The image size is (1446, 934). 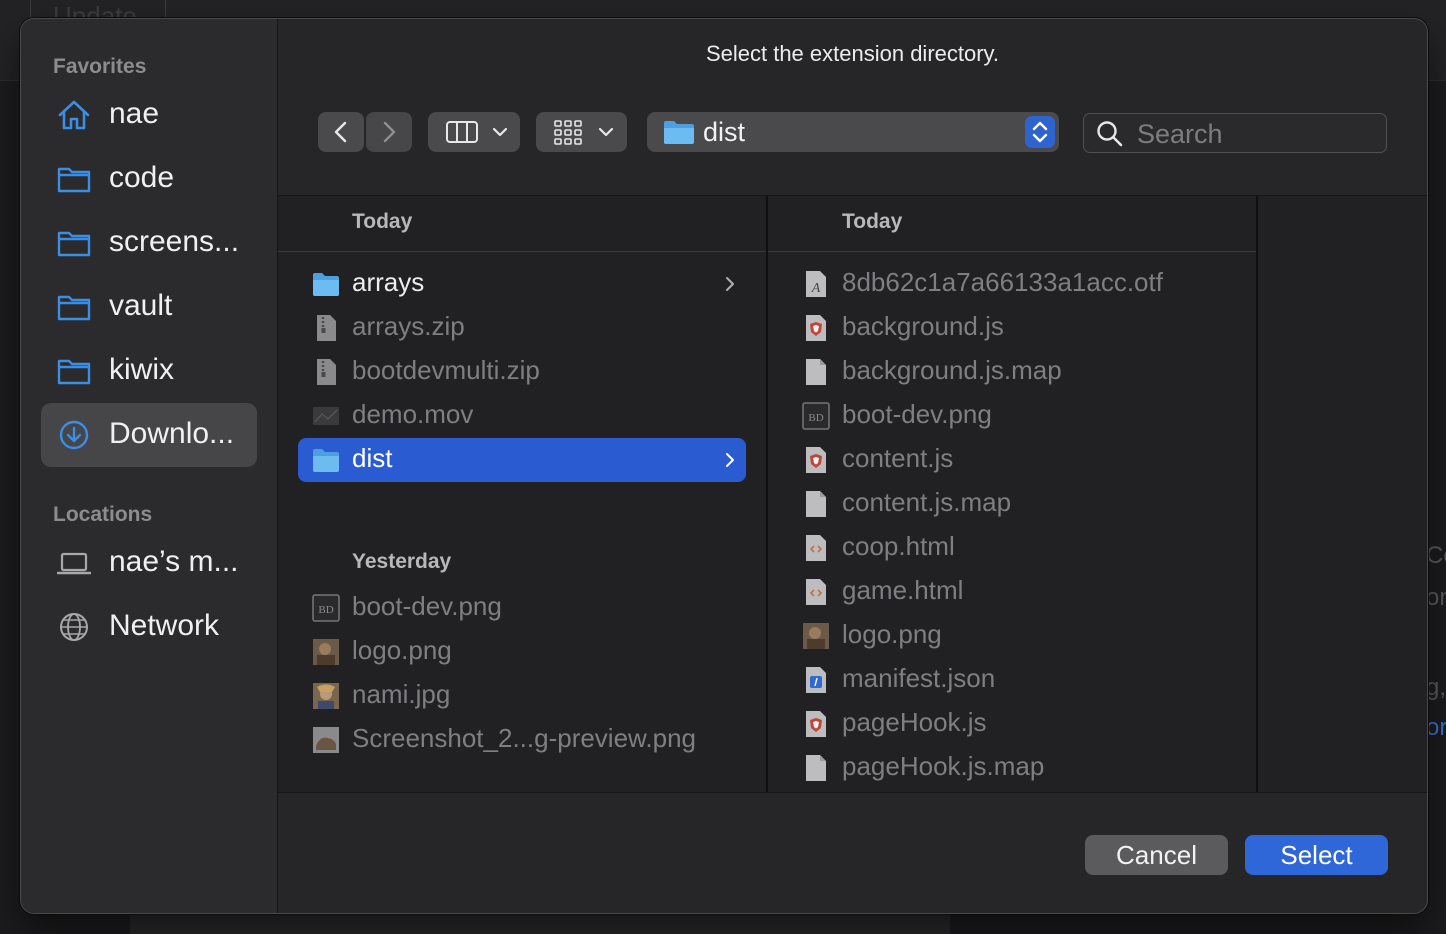 What do you see at coordinates (522, 328) in the screenshot?
I see `list-item: arrays.zip` at bounding box center [522, 328].